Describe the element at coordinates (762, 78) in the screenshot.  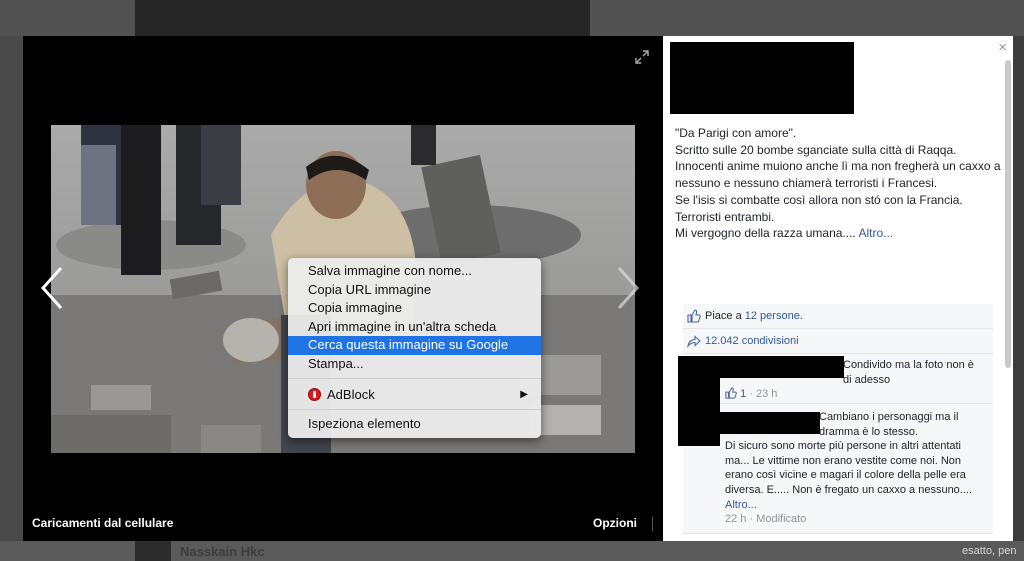
I see `redacted-author-header` at that location.